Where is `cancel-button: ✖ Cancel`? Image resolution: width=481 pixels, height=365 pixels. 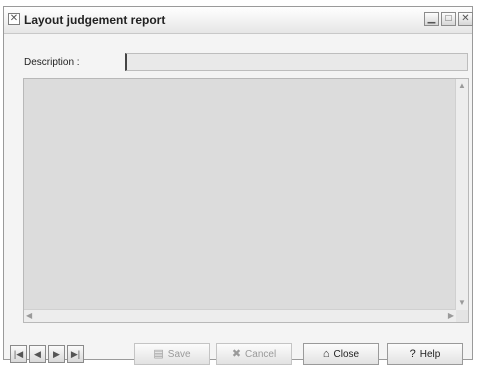 cancel-button: ✖ Cancel is located at coordinates (254, 354).